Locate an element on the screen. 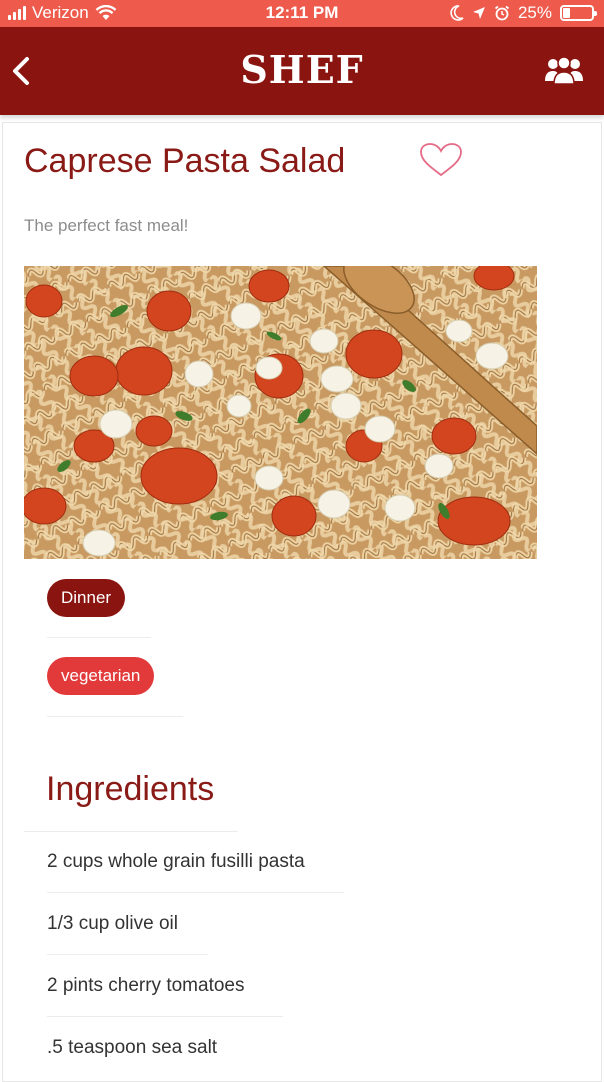  location-arrow-icon is located at coordinates (478, 13).